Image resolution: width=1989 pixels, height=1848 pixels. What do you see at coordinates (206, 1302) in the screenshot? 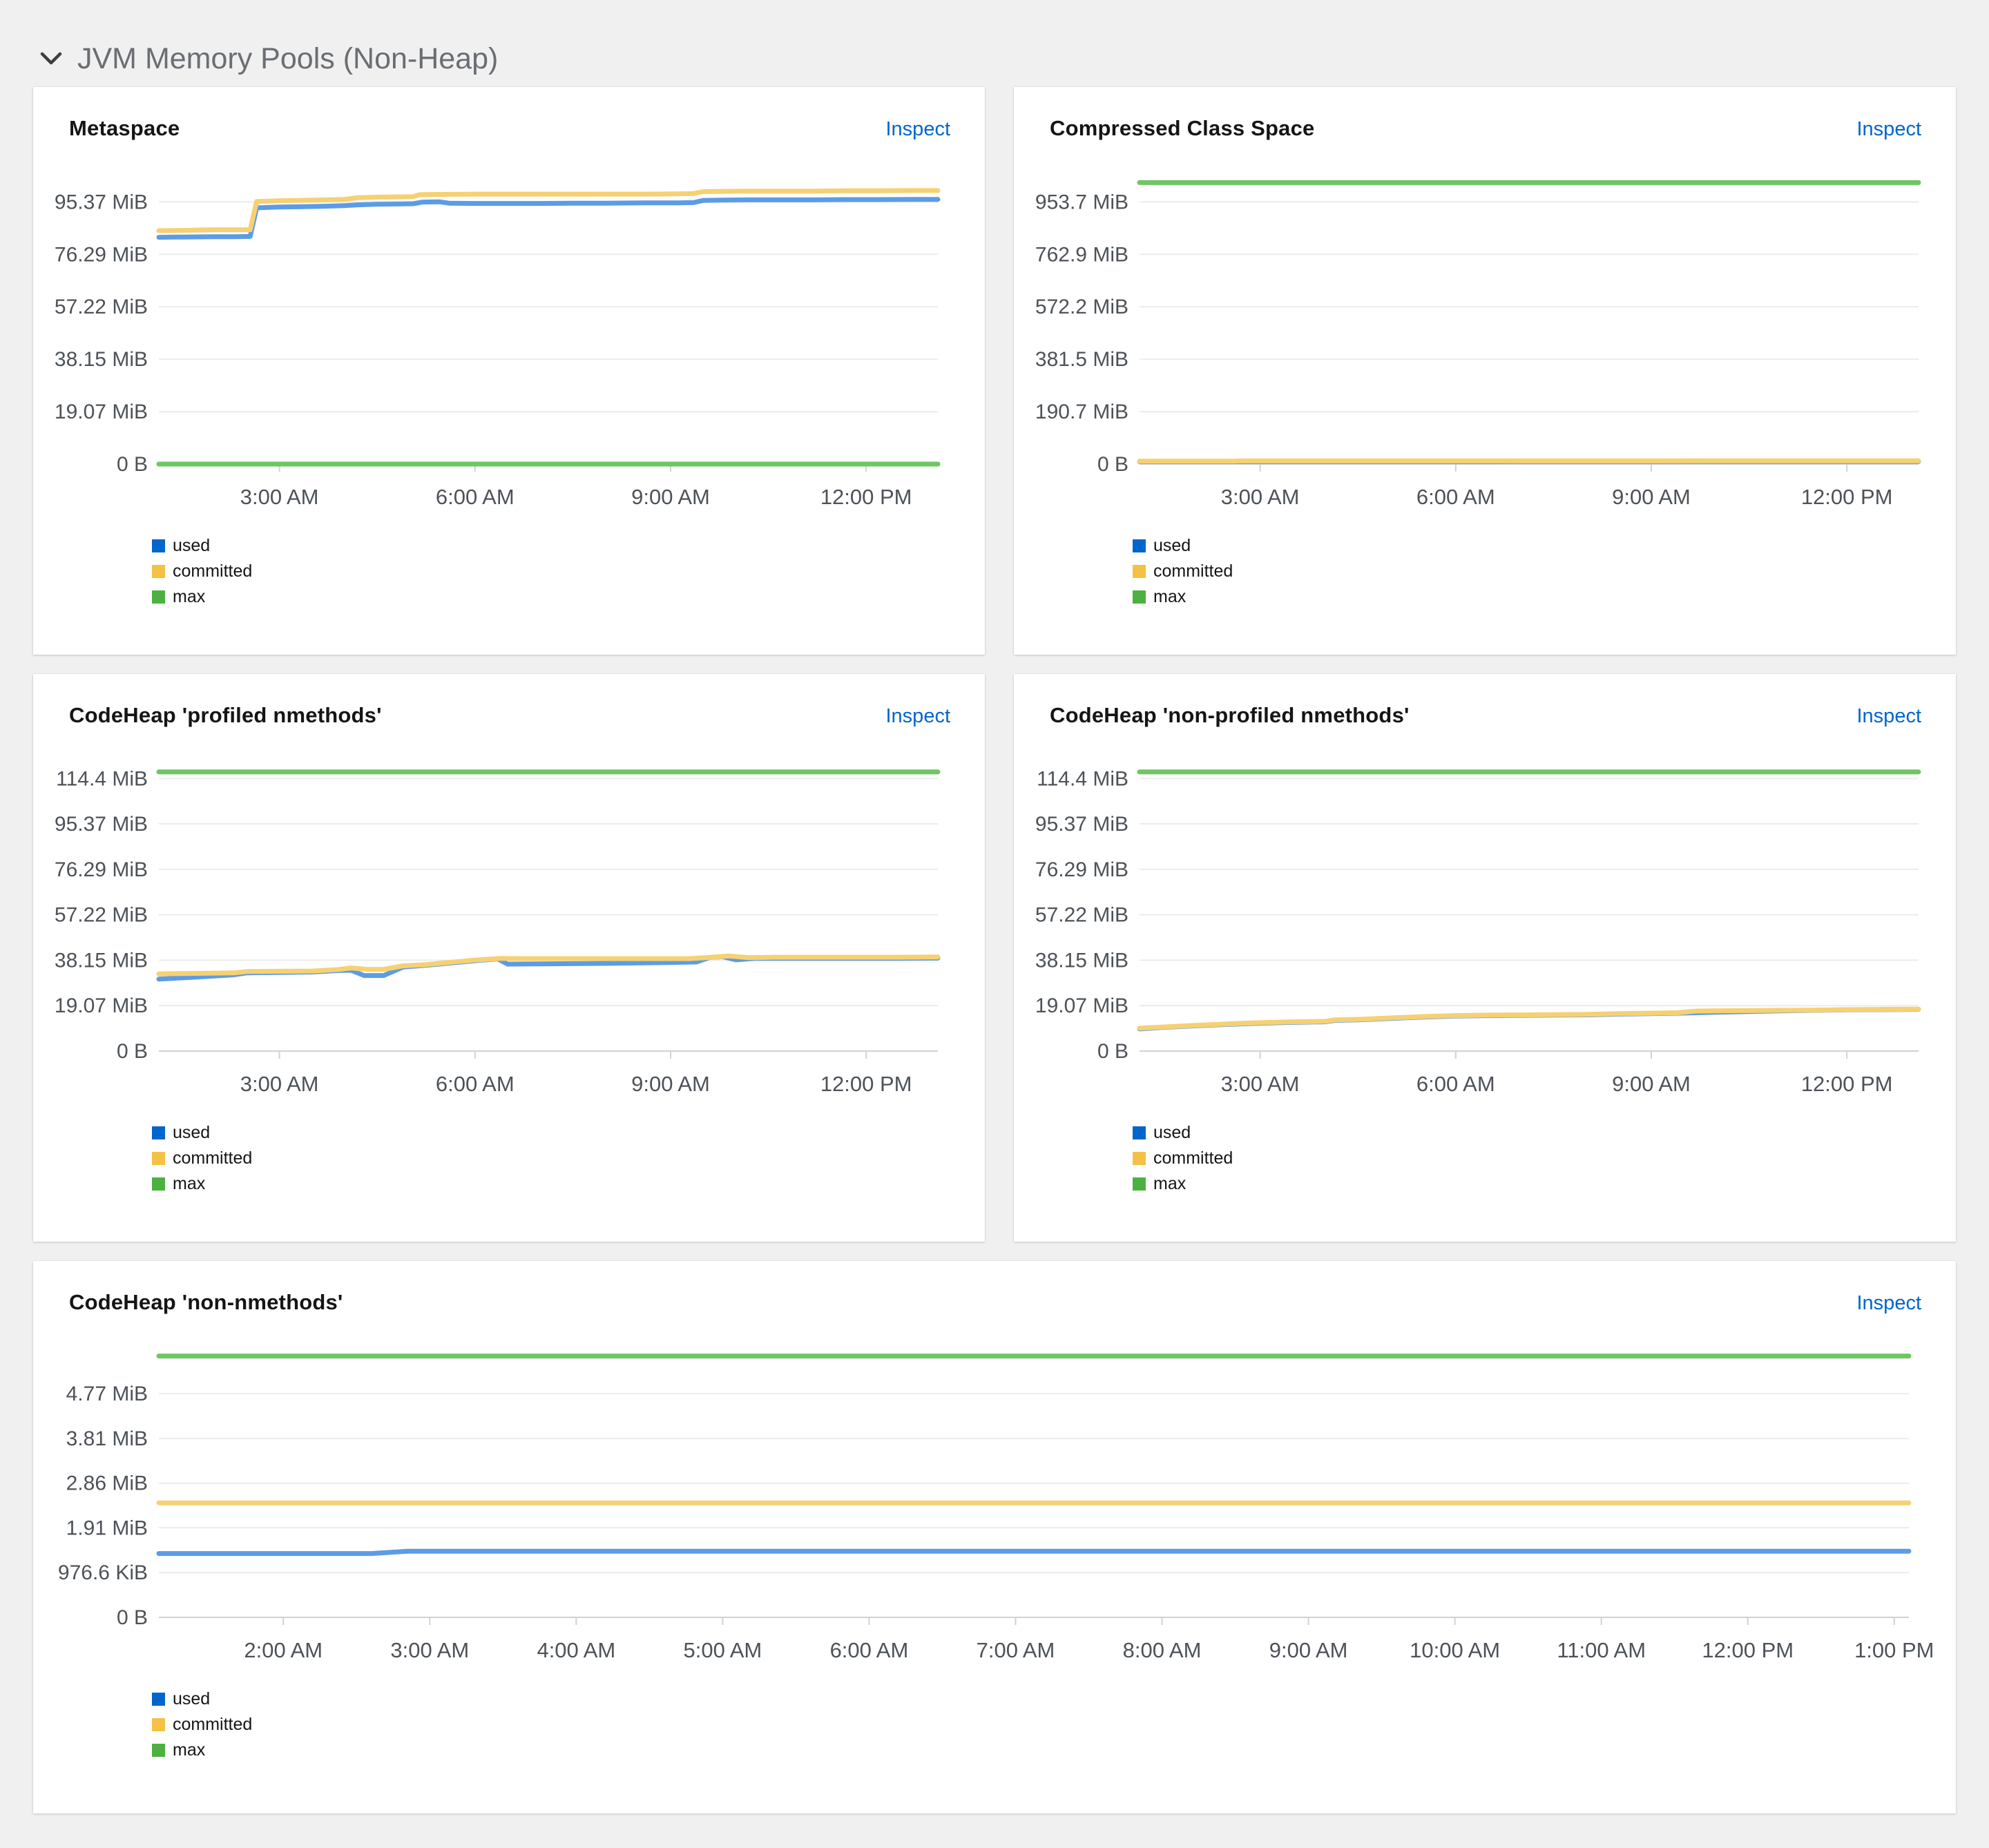
I see `chart-title: CodeHeap 'non-nmethods'` at bounding box center [206, 1302].